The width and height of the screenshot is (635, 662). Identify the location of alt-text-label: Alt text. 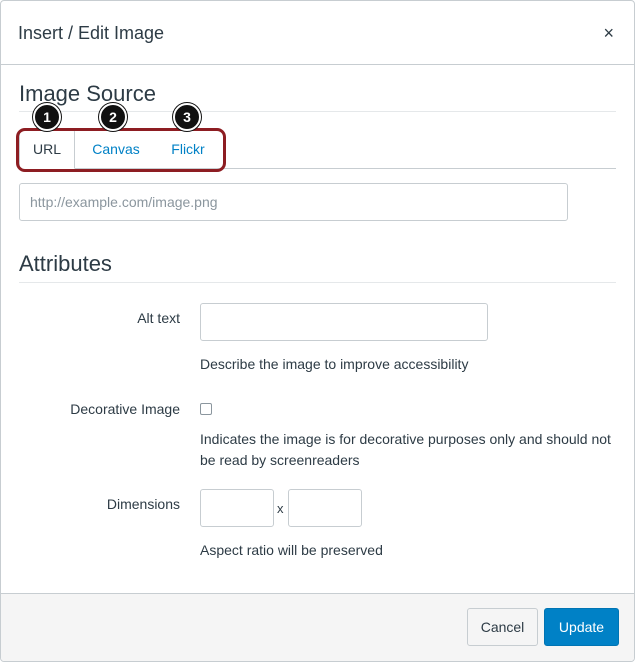
(158, 318).